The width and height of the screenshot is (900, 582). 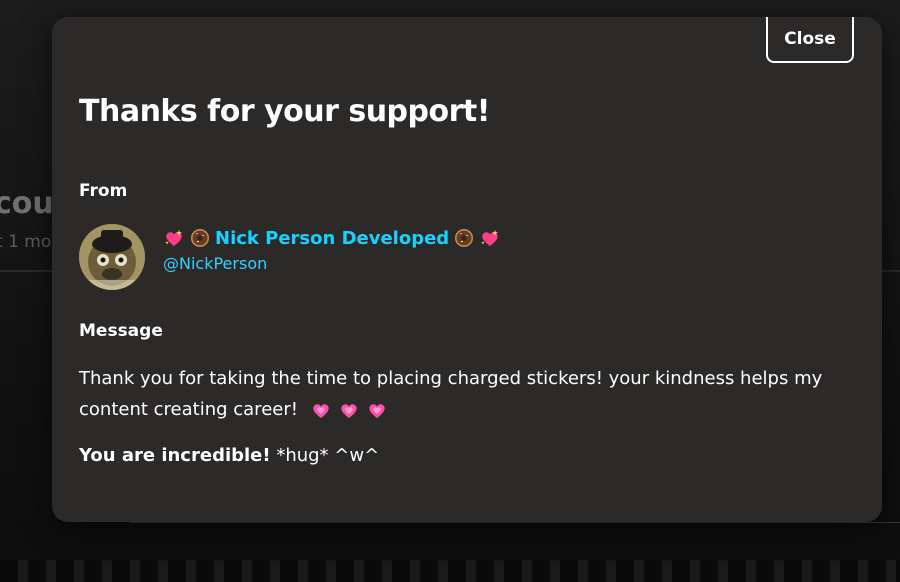 I want to click on closing-bold: You are incredible!, so click(x=175, y=455).